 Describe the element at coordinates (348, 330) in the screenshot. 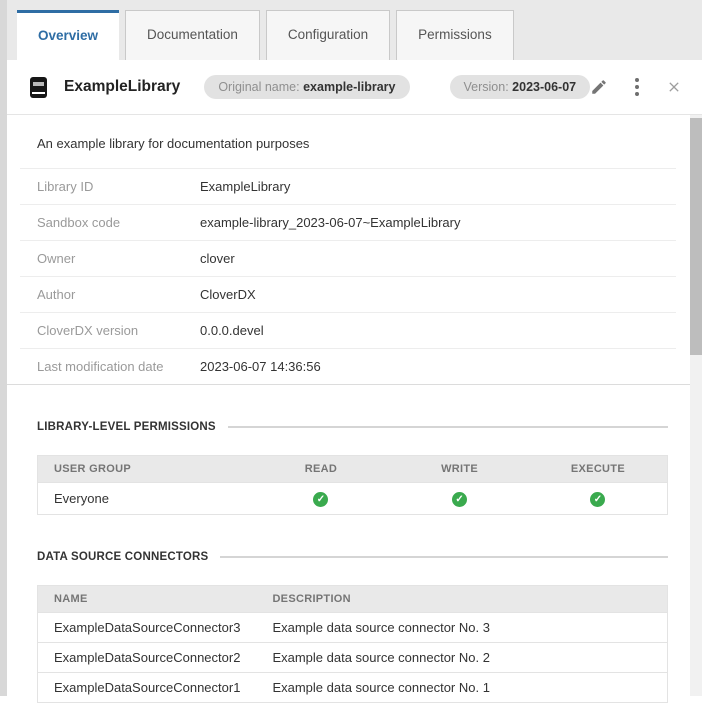

I see `detail-row-cloverdx-version: CloverDX version 0.0.0.devel` at that location.